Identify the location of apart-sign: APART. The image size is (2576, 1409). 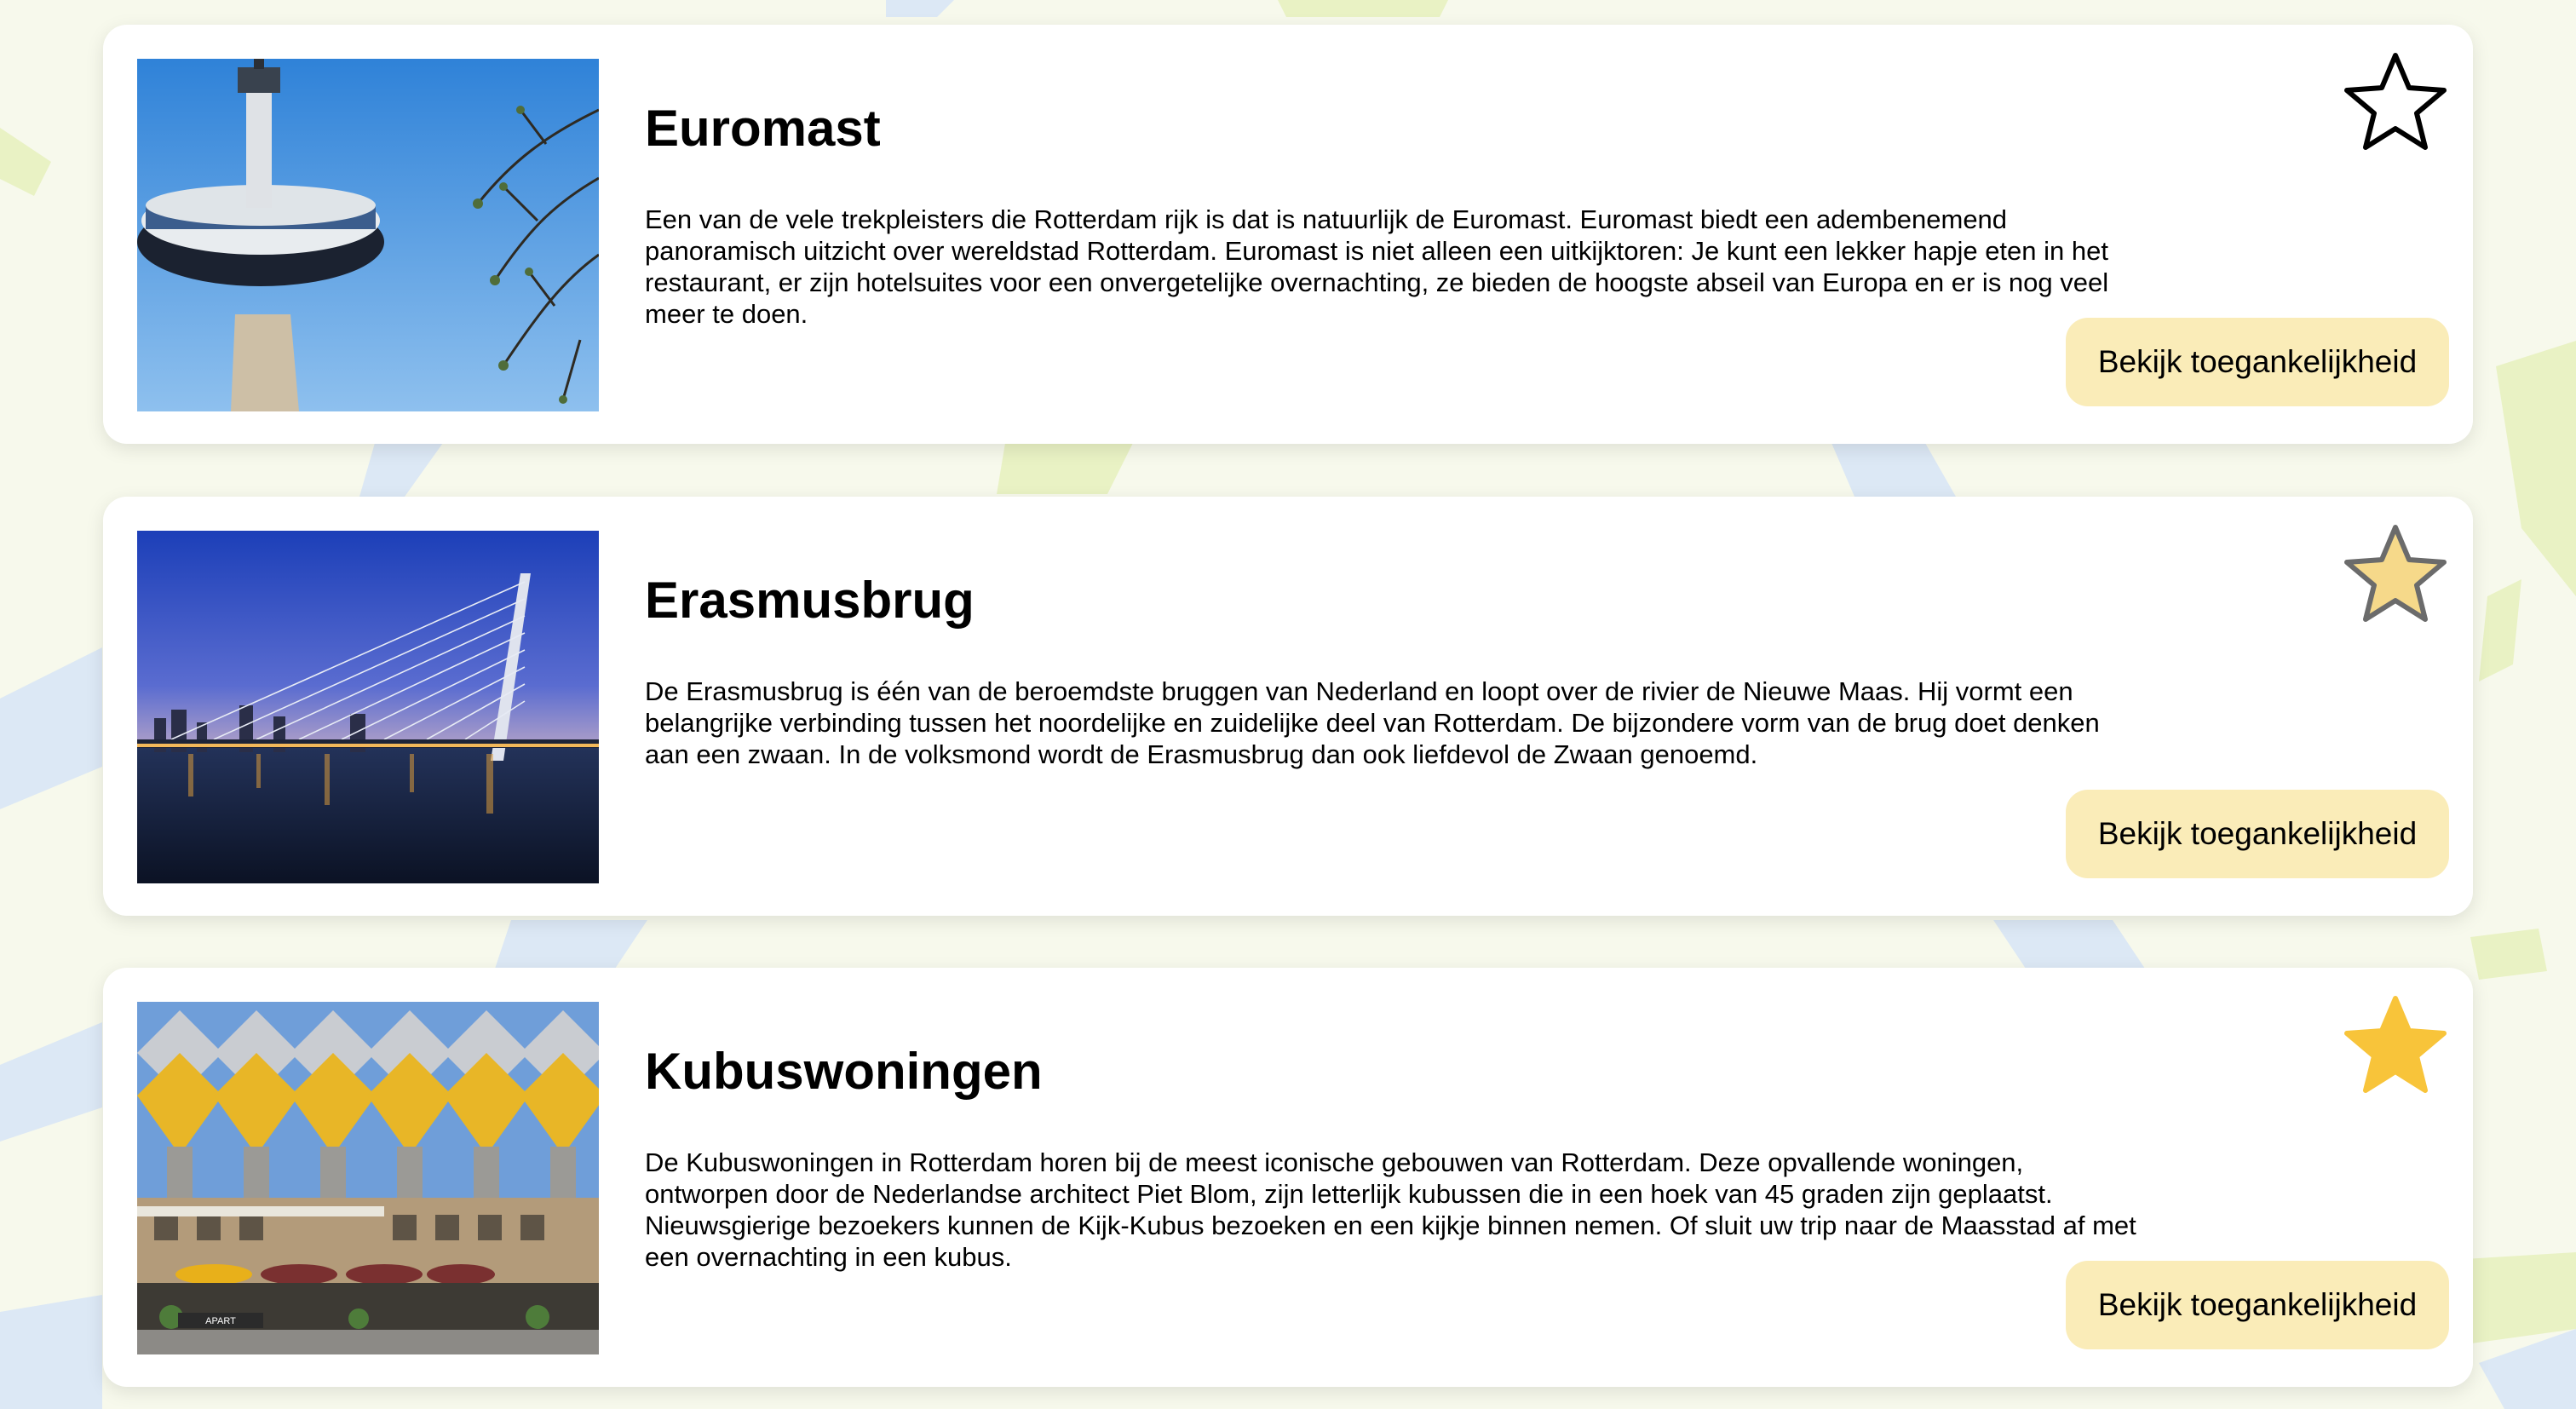
(221, 1321).